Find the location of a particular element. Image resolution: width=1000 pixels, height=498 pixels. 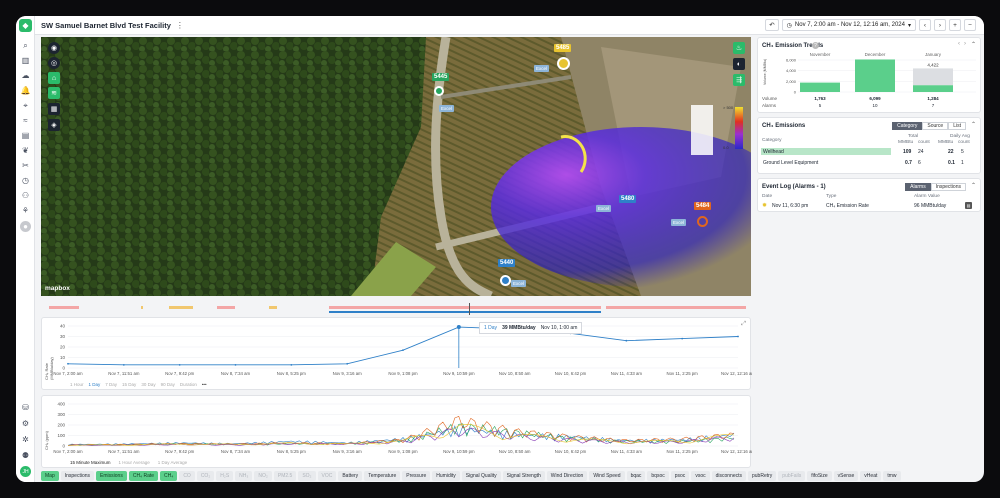

document-icon: ▤ is located at coordinates (968, 205).